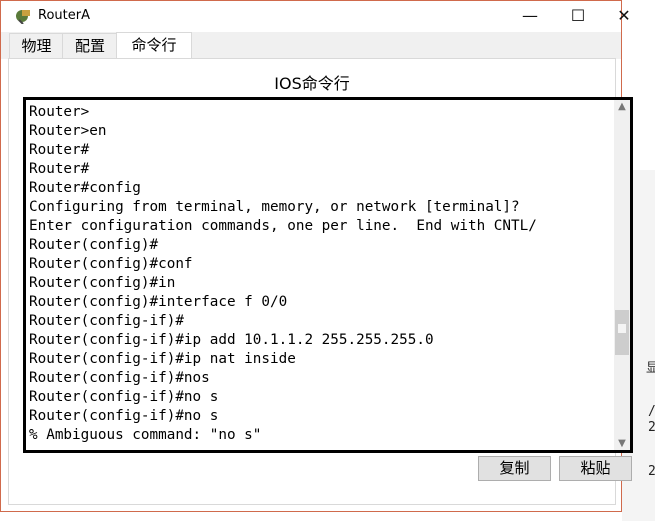  What do you see at coordinates (624, 16) in the screenshot?
I see `close-button: ✕` at bounding box center [624, 16].